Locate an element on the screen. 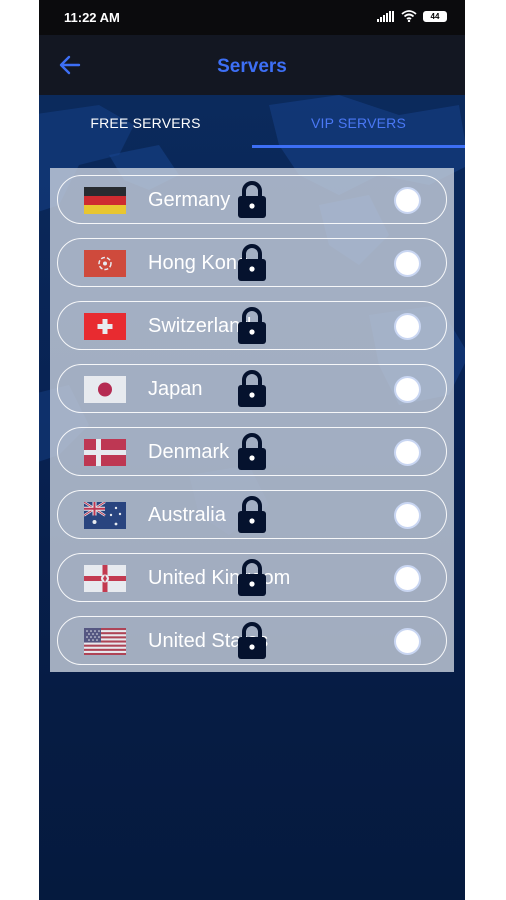 The height and width of the screenshot is (900, 506). switzerland-flag-icon is located at coordinates (105, 326).